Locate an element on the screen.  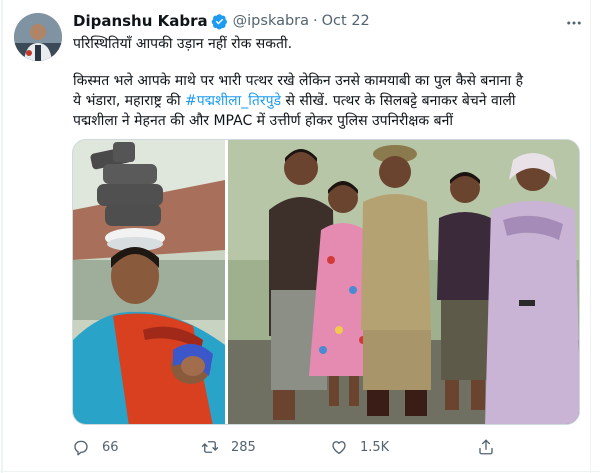
heart-icon is located at coordinates (339, 448).